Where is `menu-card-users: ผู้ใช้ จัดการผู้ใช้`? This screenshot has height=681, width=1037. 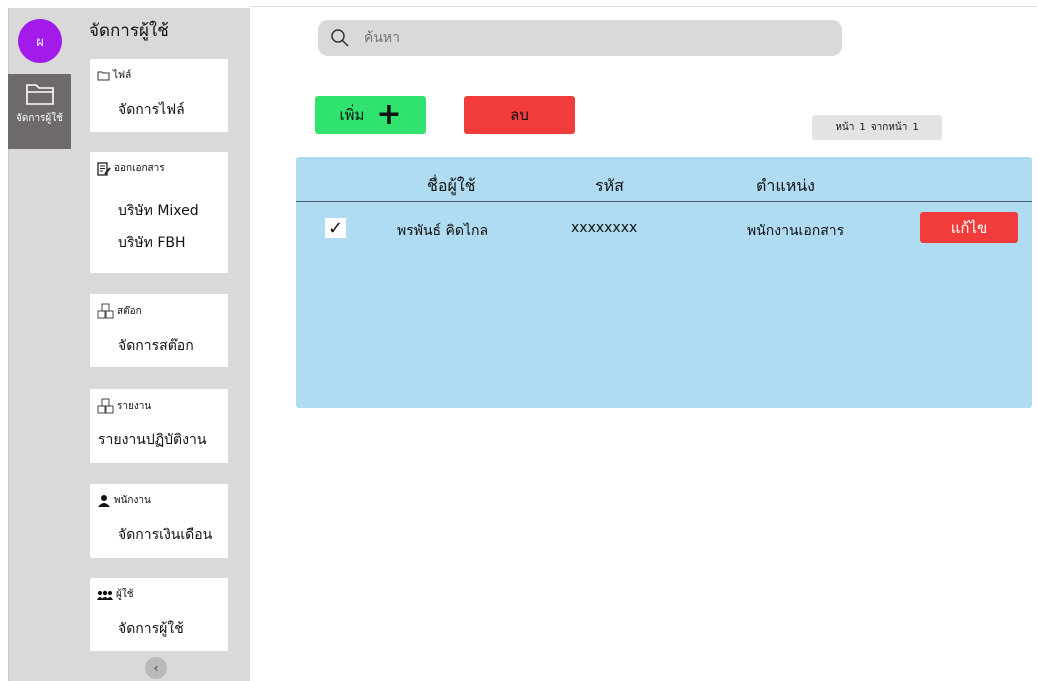 menu-card-users: ผู้ใช้ จัดการผู้ใช้ is located at coordinates (159, 614).